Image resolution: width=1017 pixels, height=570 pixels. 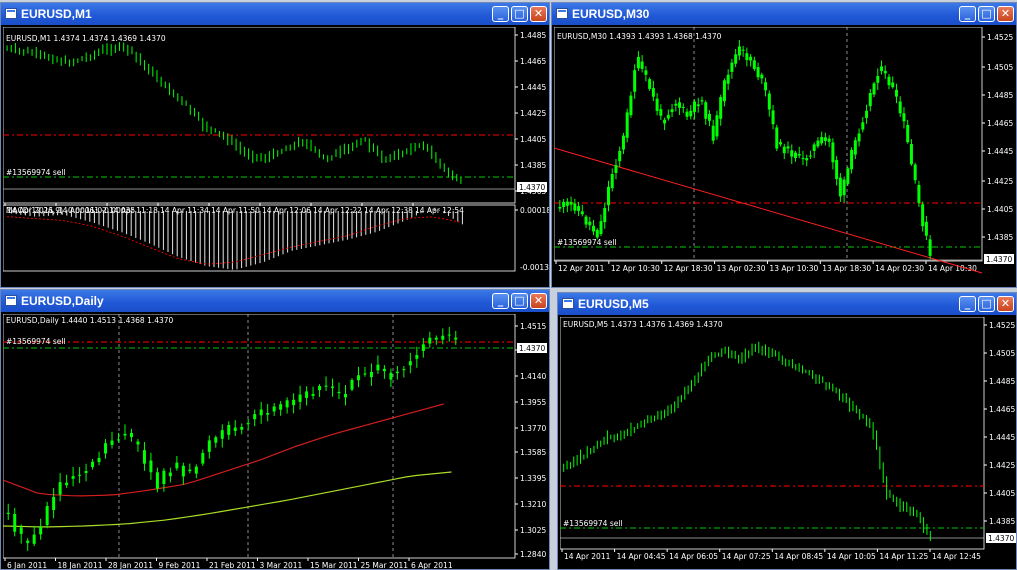 I want to click on price-axis-label: 1.3025, so click(x=533, y=530).